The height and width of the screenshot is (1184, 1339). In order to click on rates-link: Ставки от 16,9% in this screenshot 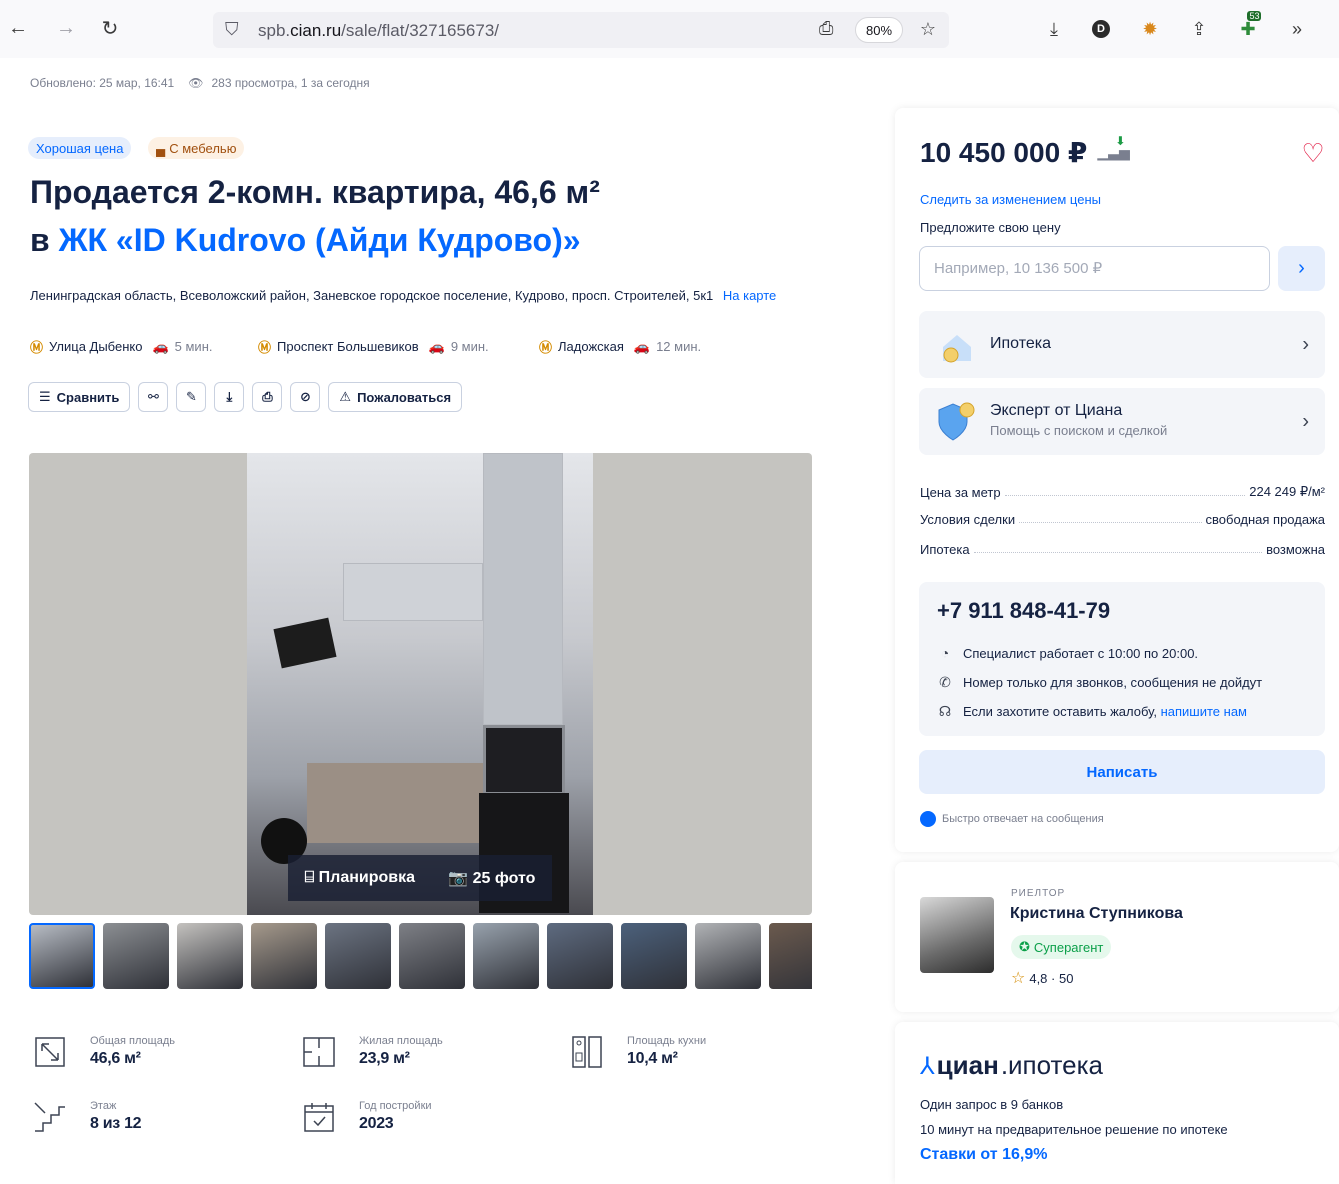, I will do `click(983, 1155)`.